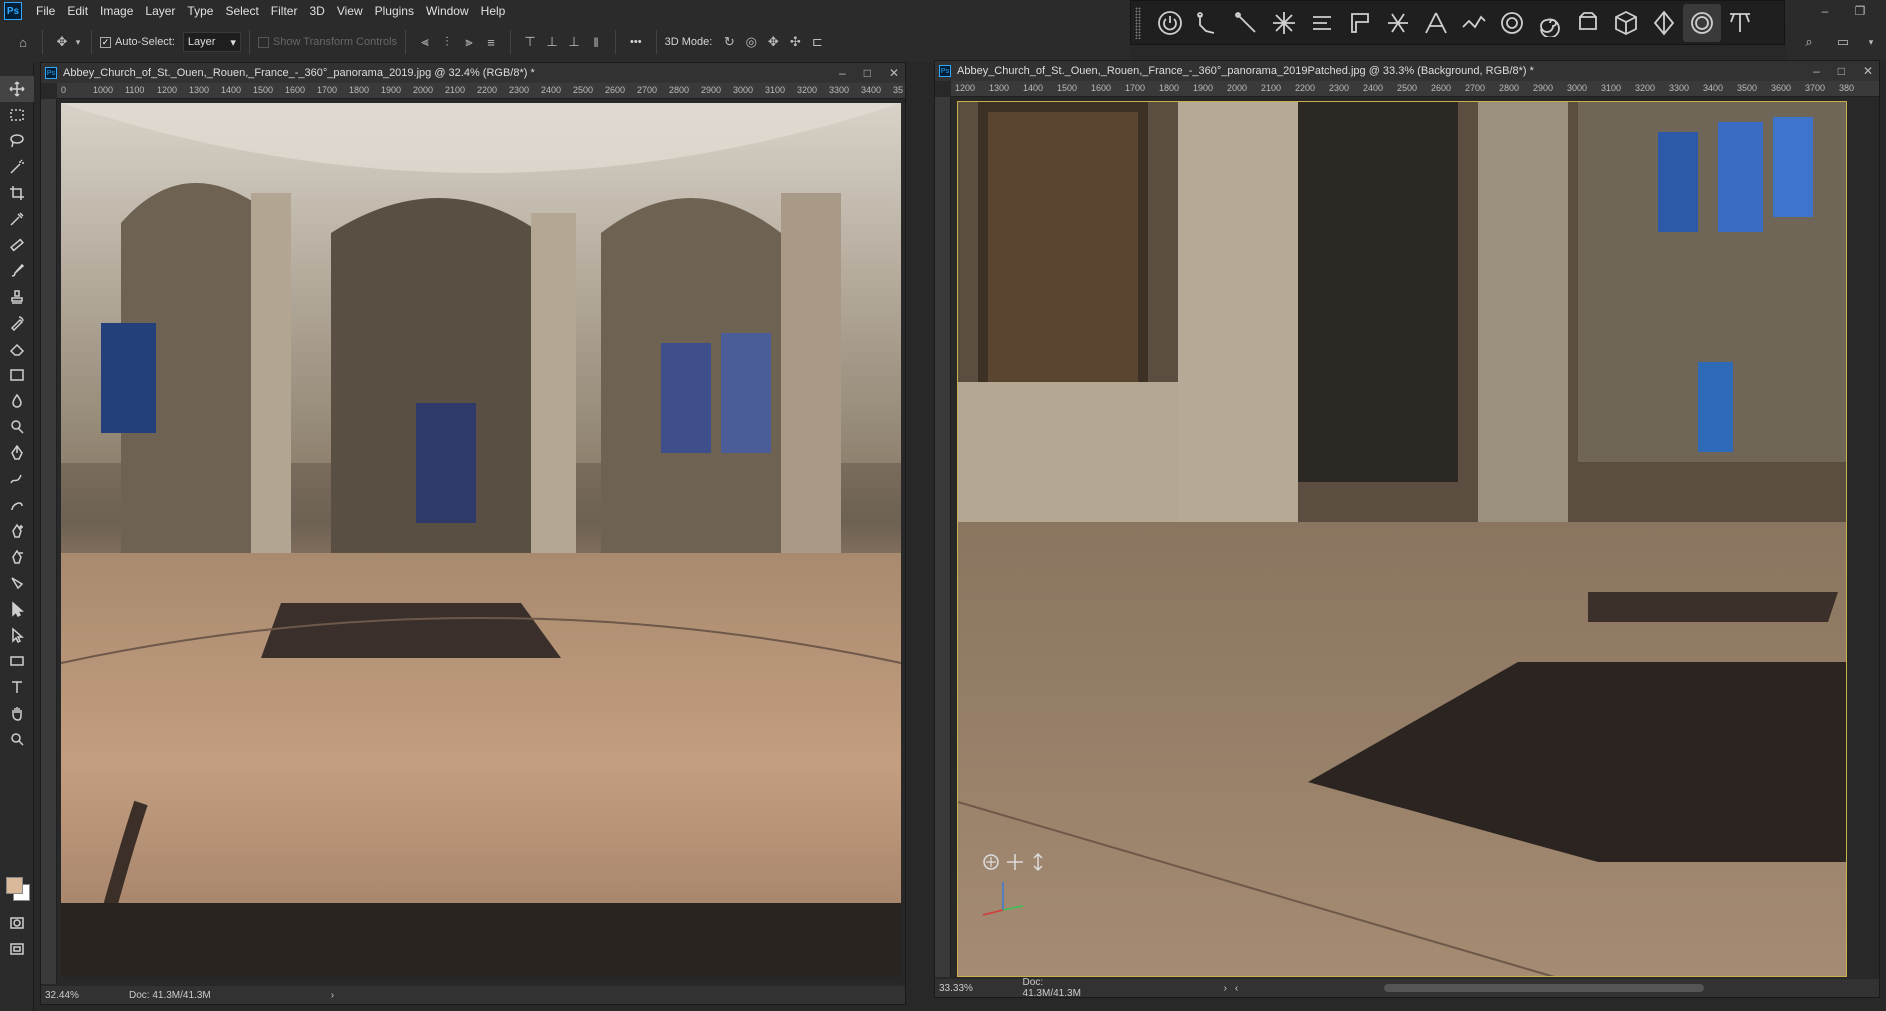  I want to click on align-bottom-icon: ⊥, so click(574, 42).